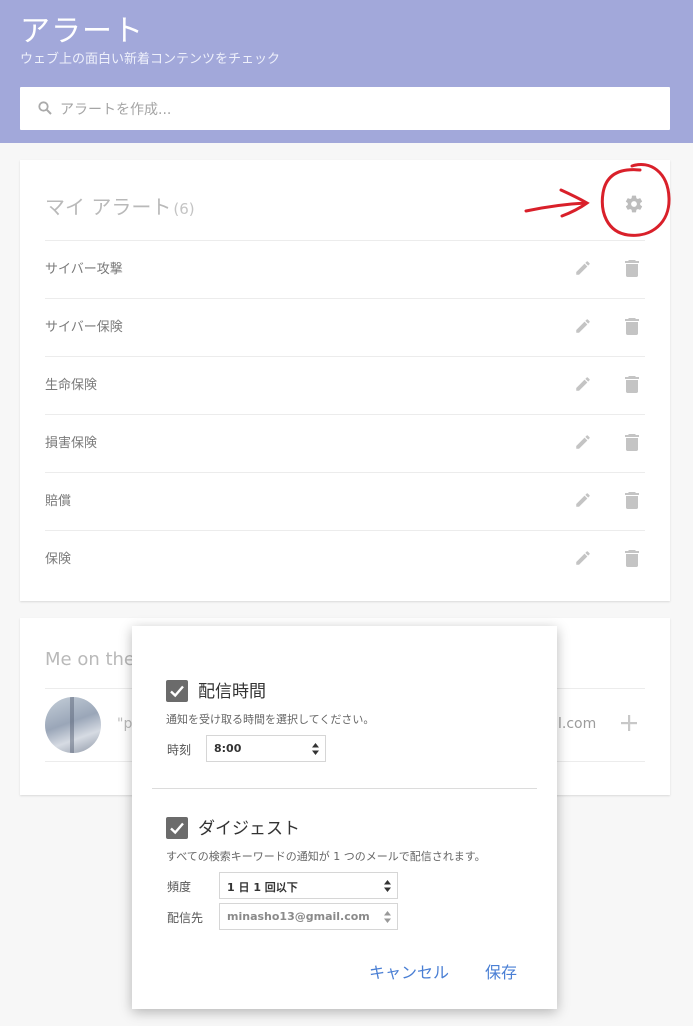  Describe the element at coordinates (150, 59) in the screenshot. I see `app-subtitle: ウェブ上の面白い新着コンテンツをチェック` at that location.